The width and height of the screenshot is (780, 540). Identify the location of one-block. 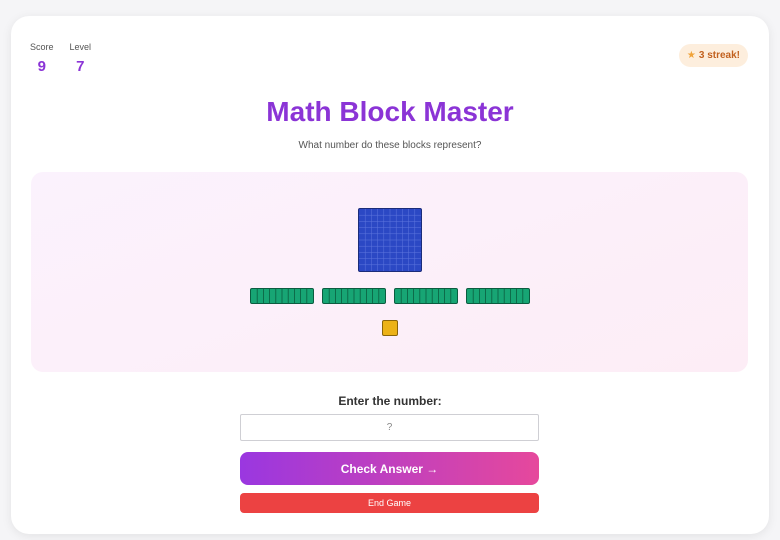
(390, 328).